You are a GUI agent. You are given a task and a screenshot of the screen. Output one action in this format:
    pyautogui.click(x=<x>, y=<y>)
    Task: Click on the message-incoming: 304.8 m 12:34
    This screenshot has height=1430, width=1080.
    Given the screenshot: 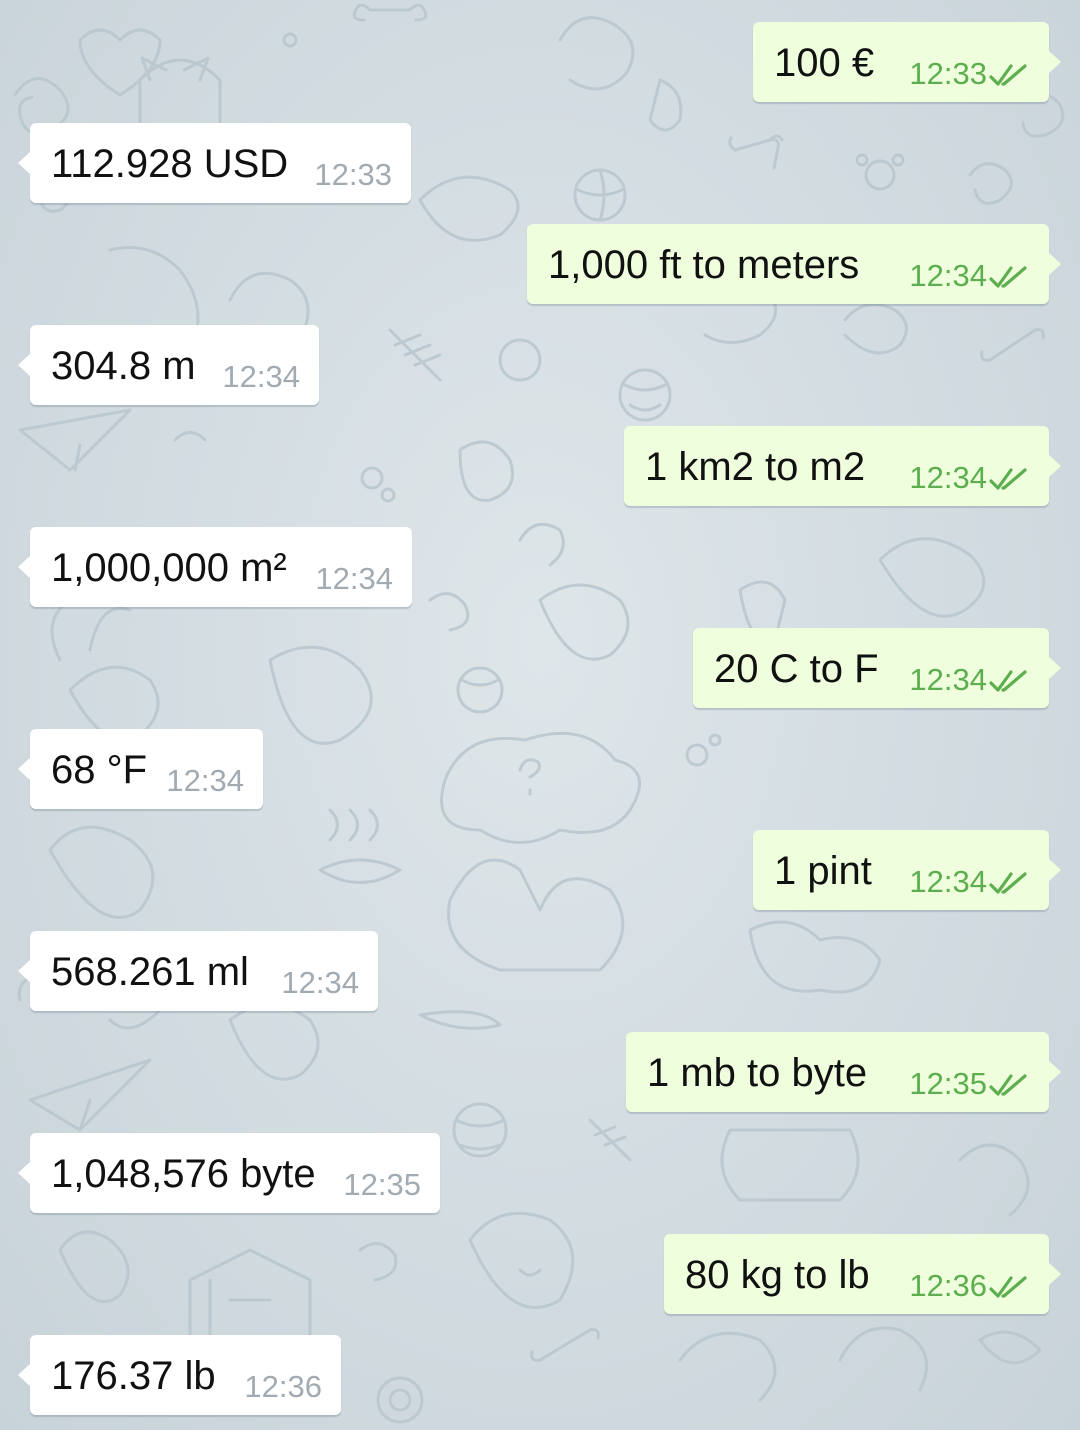 What is the action you would take?
    pyautogui.click(x=168, y=365)
    